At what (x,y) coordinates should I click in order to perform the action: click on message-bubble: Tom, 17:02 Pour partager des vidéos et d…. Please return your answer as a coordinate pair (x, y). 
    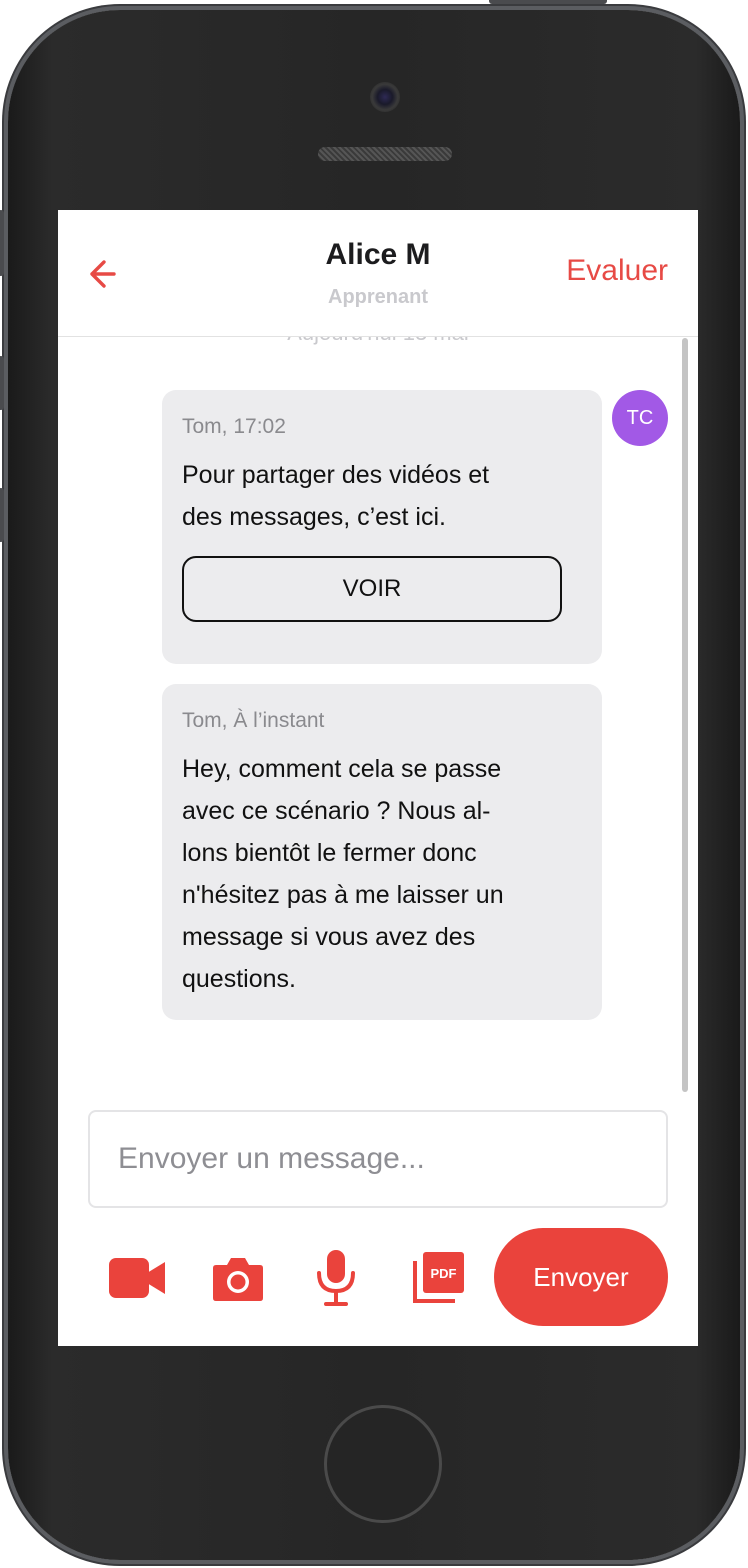
    Looking at the image, I should click on (382, 527).